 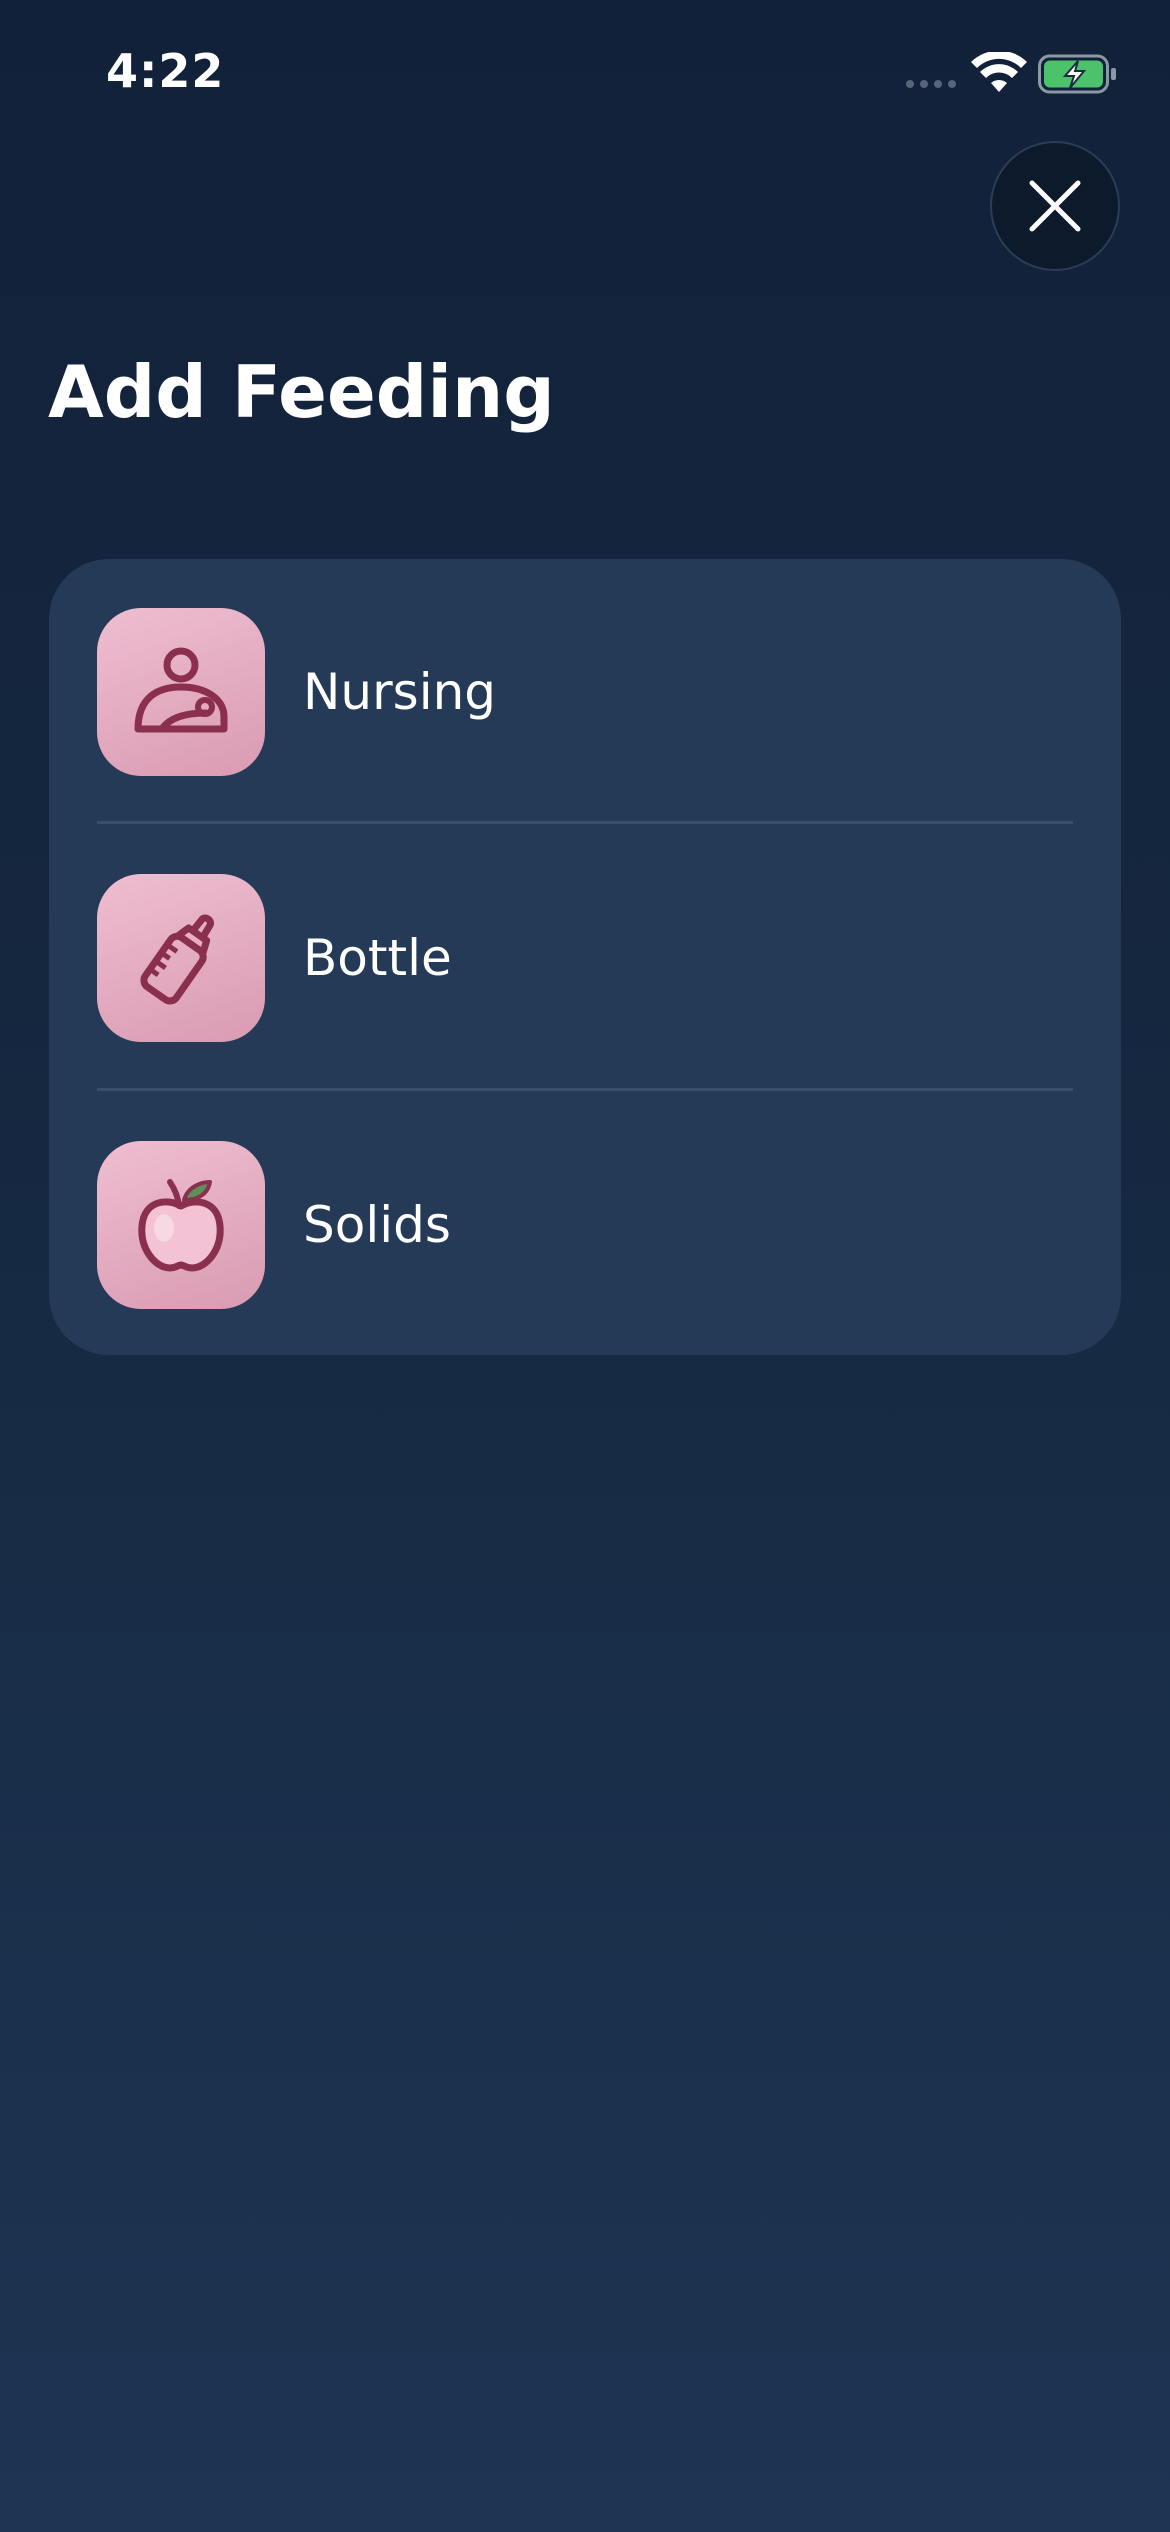 I want to click on close-button, so click(x=1055, y=206).